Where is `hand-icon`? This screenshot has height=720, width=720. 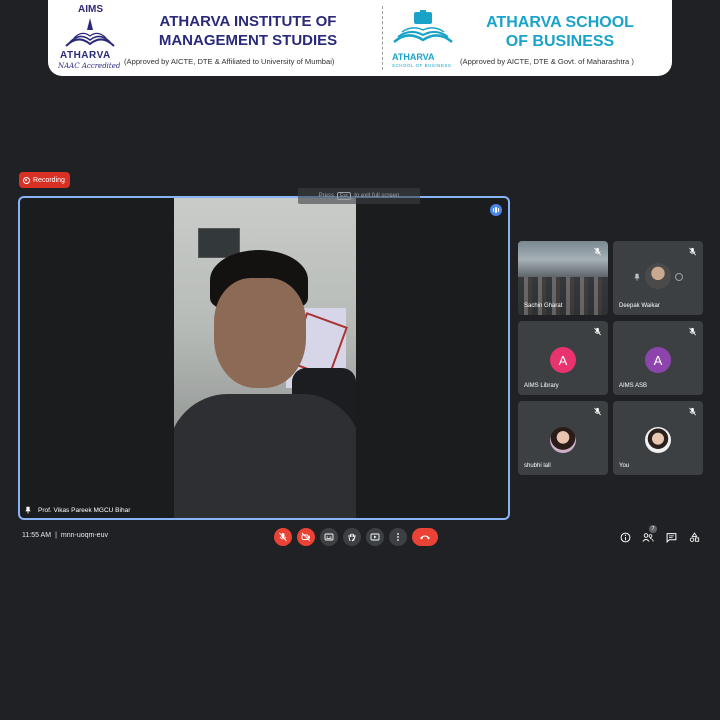
hand-icon is located at coordinates (352, 537).